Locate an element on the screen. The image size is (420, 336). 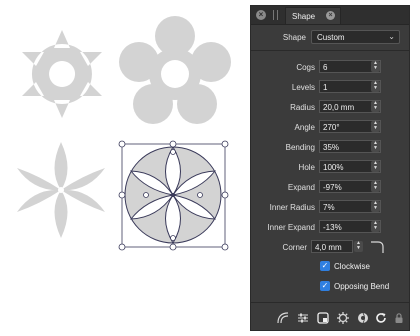
clockwise-checkbox: ✓ is located at coordinates (325, 266).